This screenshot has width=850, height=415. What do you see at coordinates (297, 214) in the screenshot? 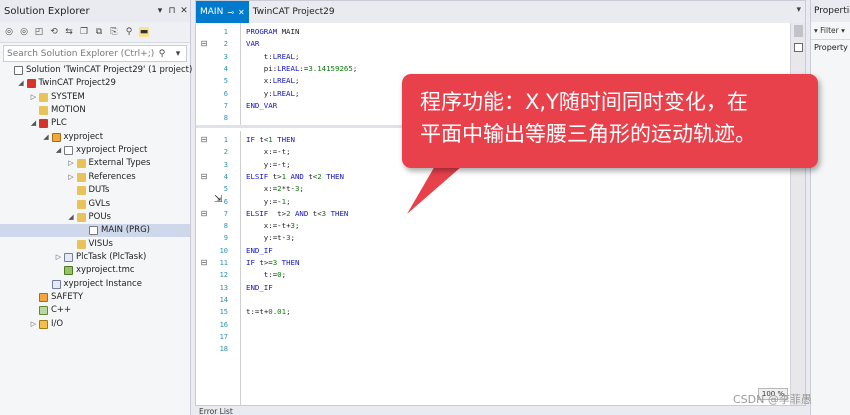
I see `code-line: ELSIF t>2 AND t<3 THEN` at bounding box center [297, 214].